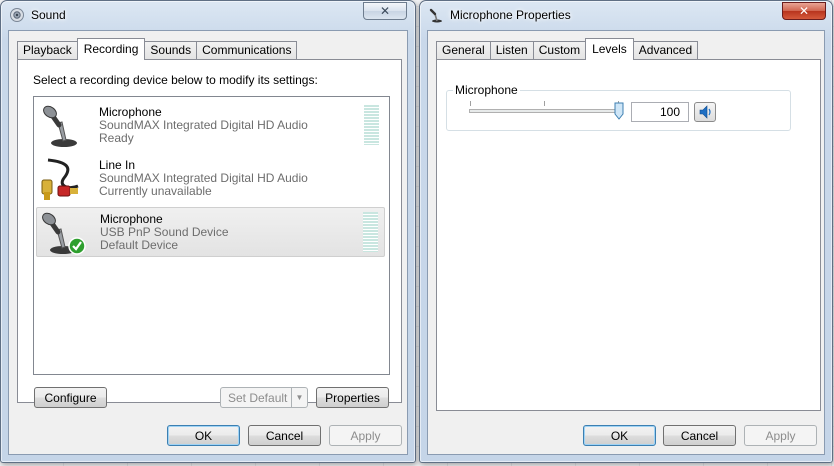 The height and width of the screenshot is (466, 834). What do you see at coordinates (77, 246) in the screenshot?
I see `default-check-icon` at bounding box center [77, 246].